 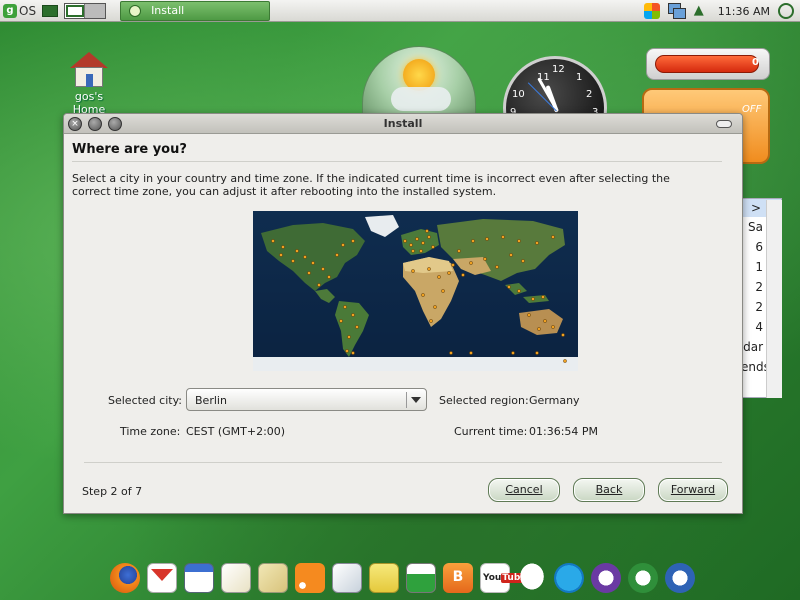 I want to click on world-map, so click(x=415, y=291).